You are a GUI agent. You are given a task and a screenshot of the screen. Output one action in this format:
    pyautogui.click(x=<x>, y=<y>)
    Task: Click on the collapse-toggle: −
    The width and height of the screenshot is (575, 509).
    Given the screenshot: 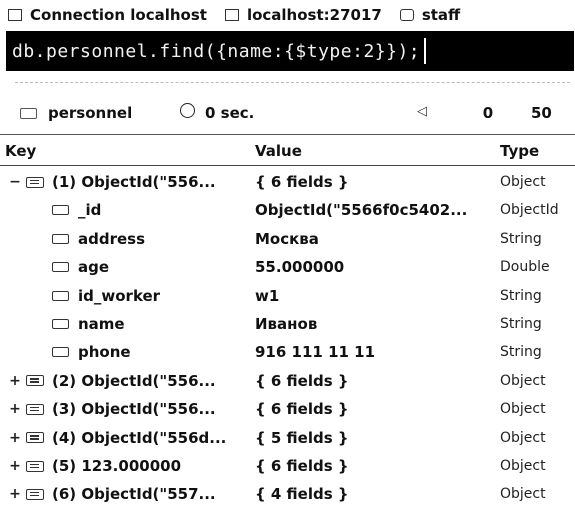 What is the action you would take?
    pyautogui.click(x=15, y=182)
    